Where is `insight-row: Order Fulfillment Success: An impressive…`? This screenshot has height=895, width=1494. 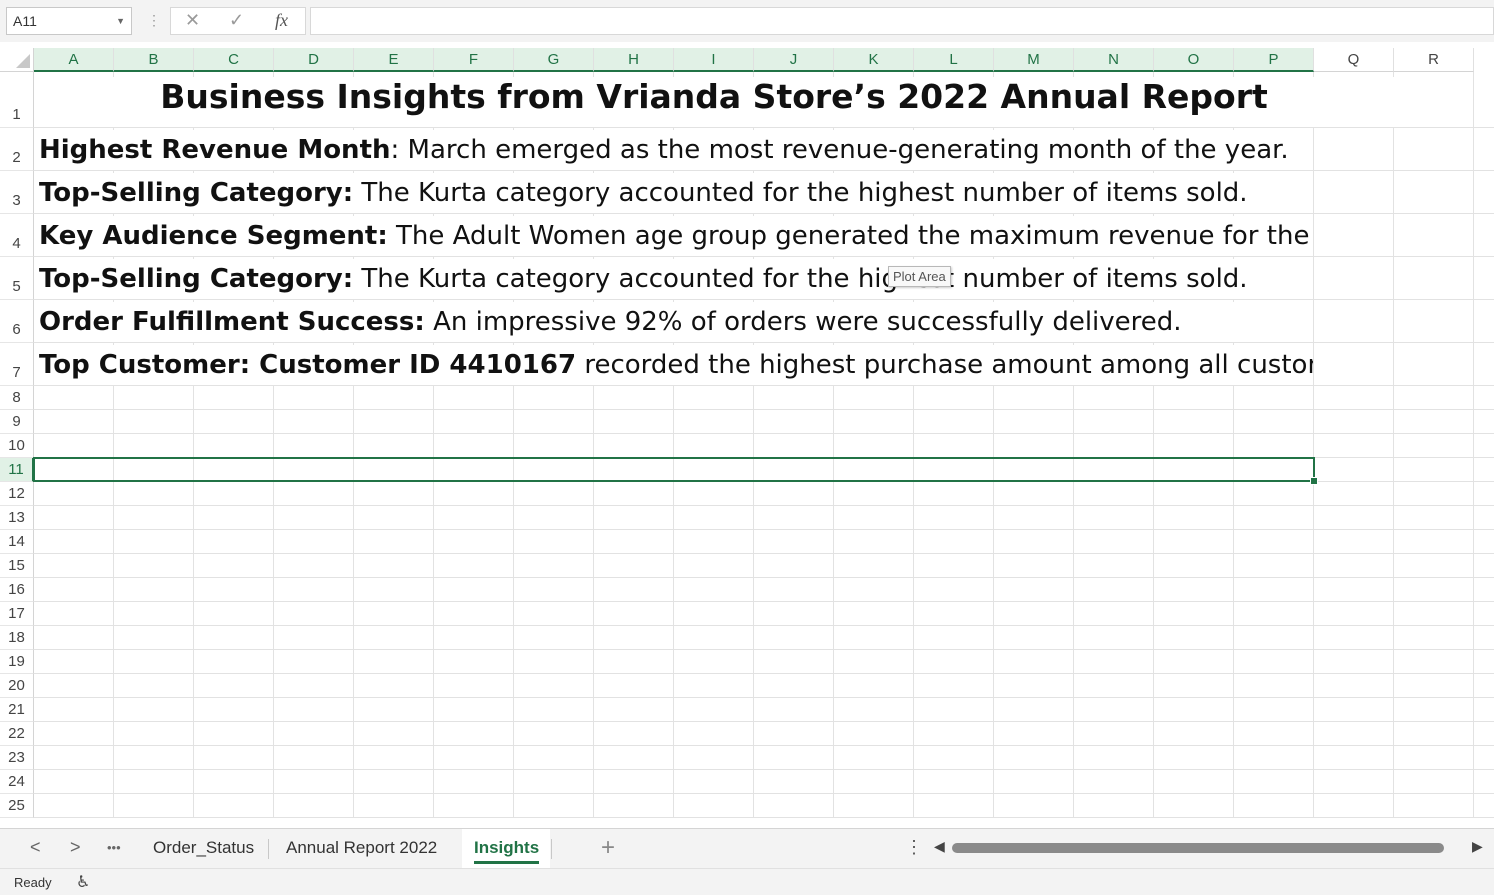
insight-row: Order Fulfillment Success: An impressive… is located at coordinates (676, 322).